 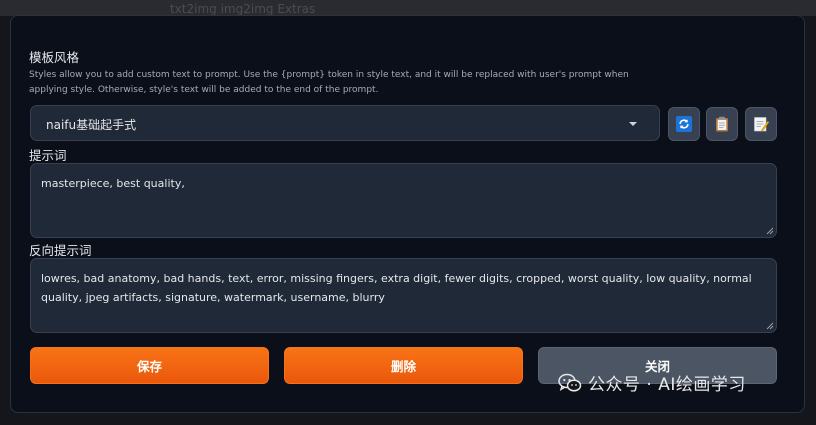 I want to click on refresh-button, so click(x=684, y=124).